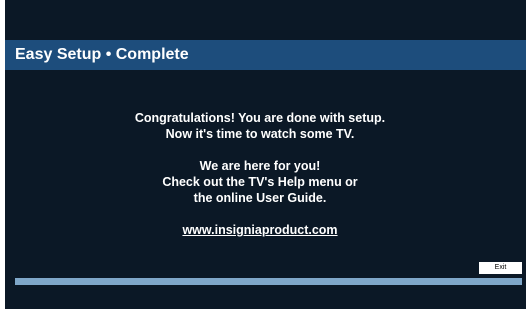 Image resolution: width=531 pixels, height=313 pixels. I want to click on message-line-3: We are here for you!, so click(260, 166).